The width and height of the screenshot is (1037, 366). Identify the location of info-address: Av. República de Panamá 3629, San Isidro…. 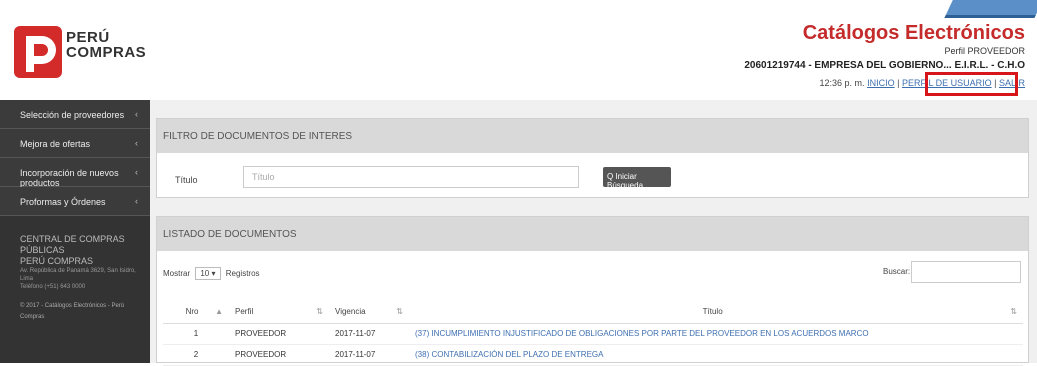
(78, 275).